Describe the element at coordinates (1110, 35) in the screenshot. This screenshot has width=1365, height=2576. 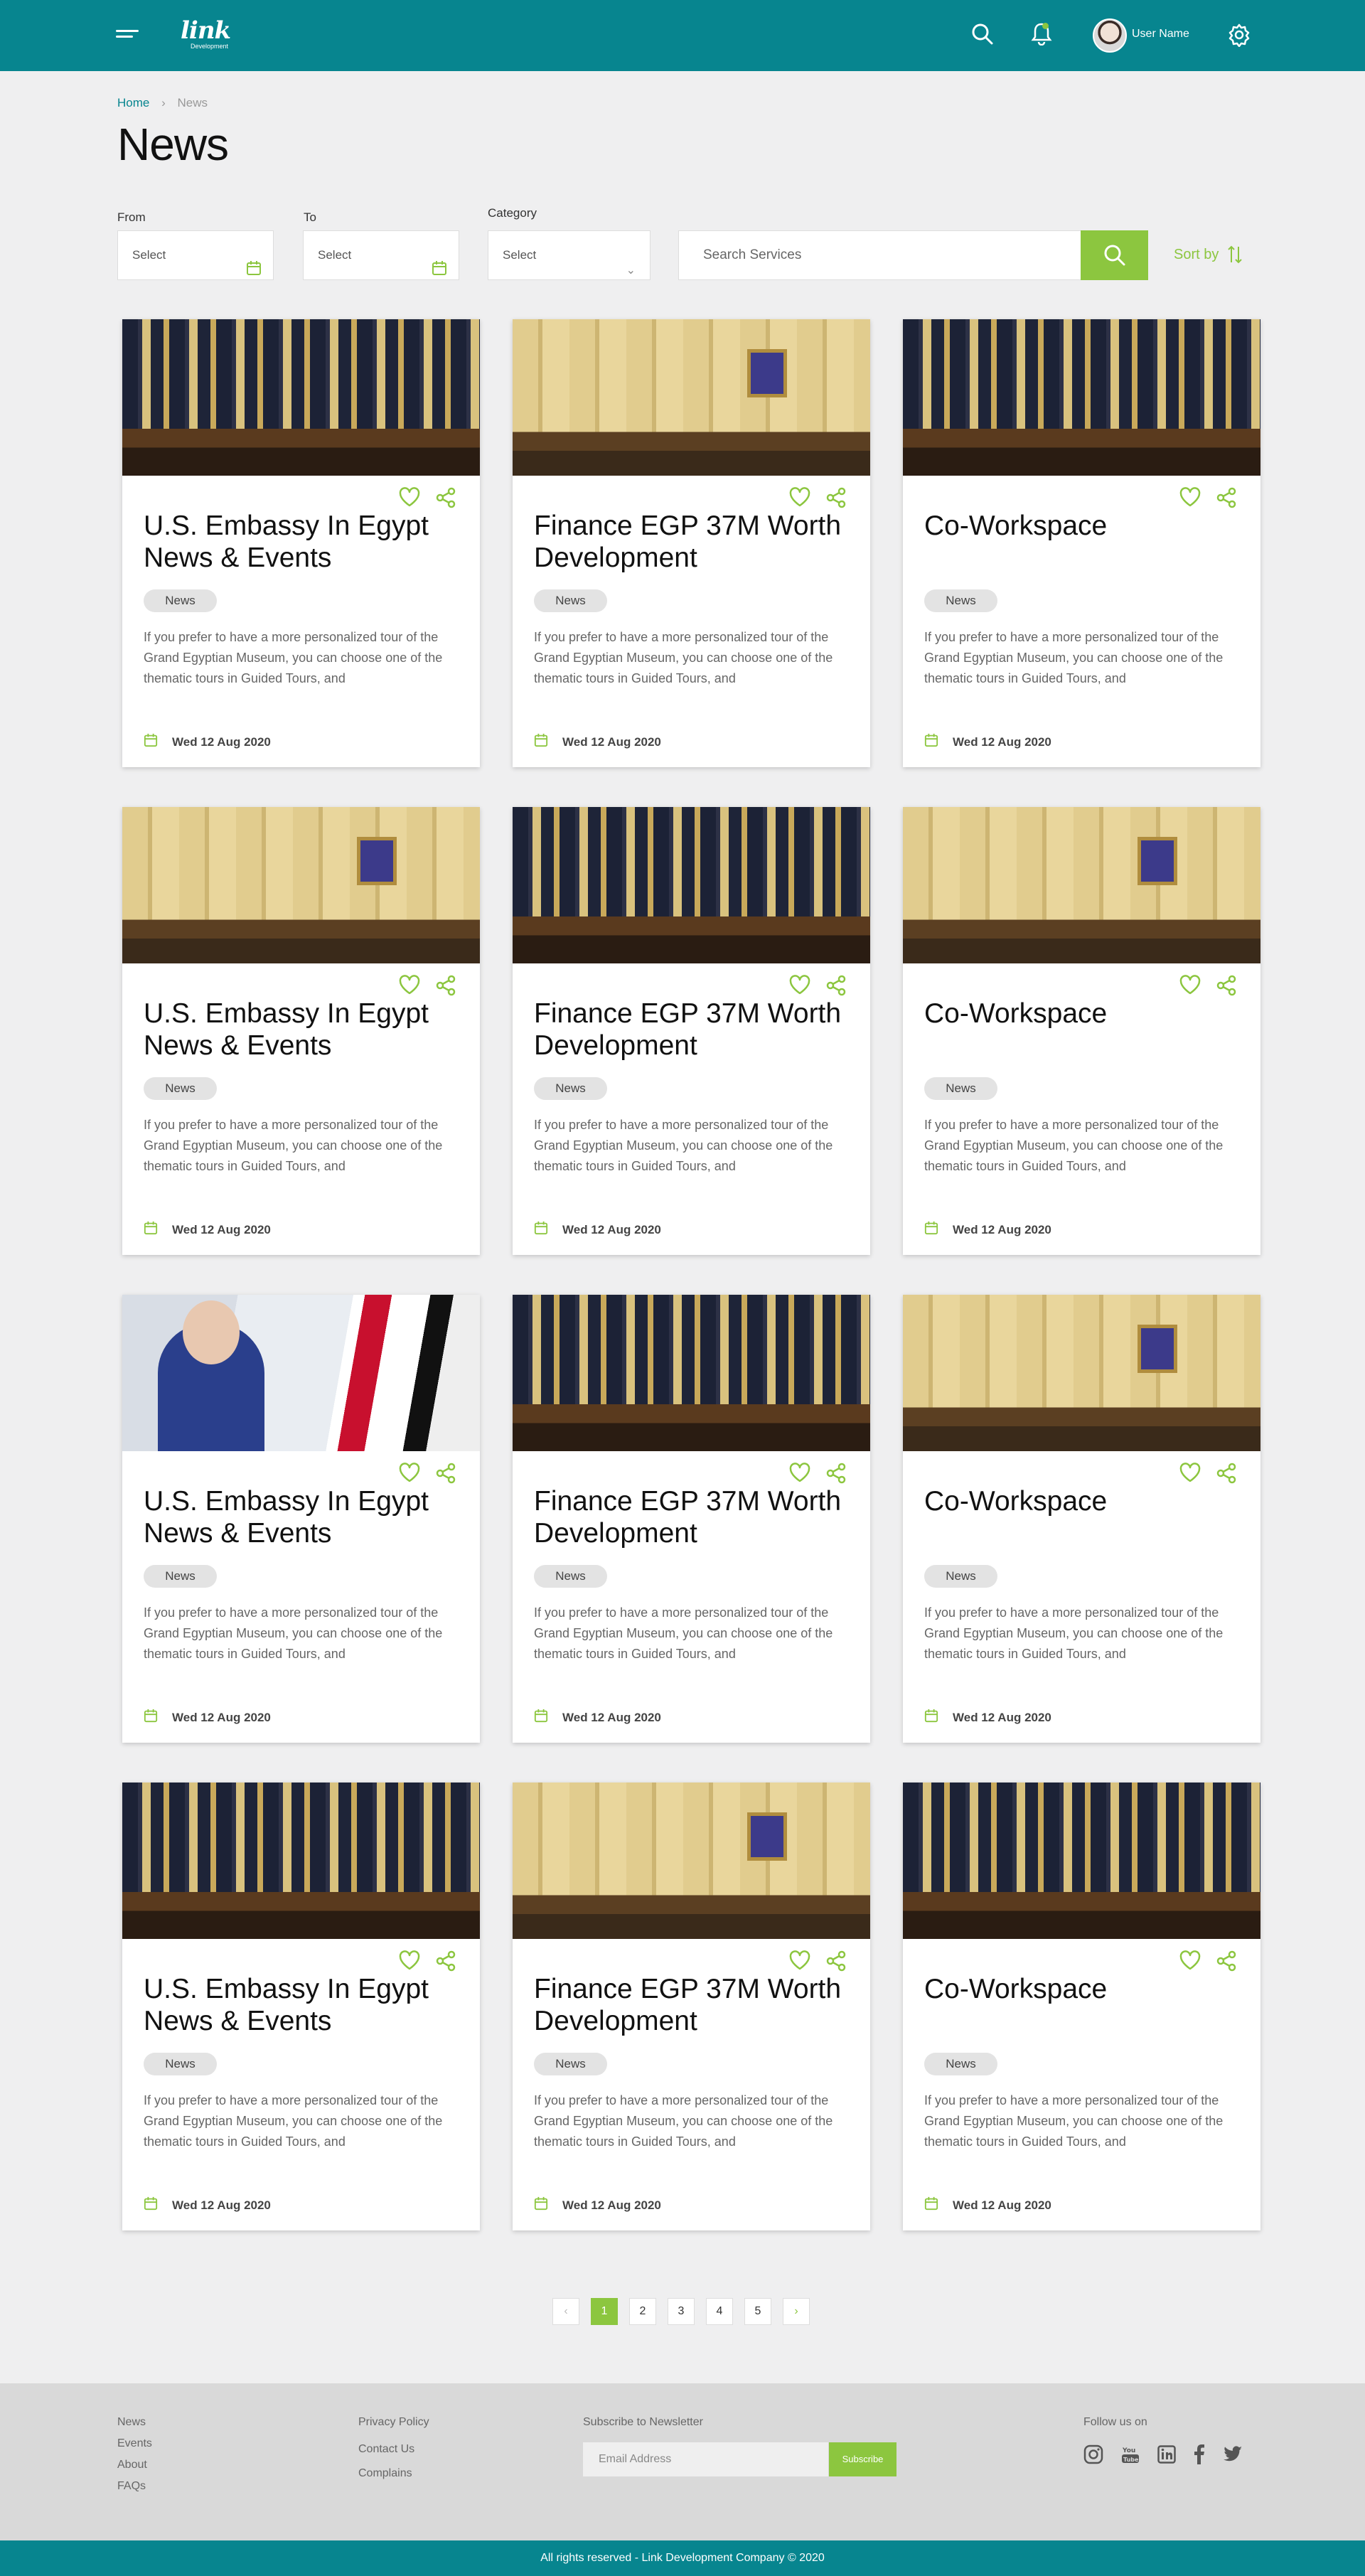
I see `avatar` at that location.